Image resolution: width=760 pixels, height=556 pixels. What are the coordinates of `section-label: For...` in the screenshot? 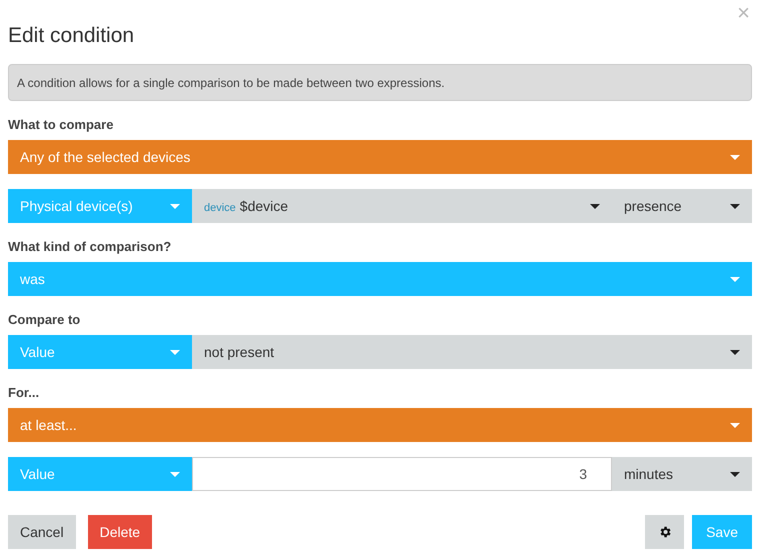 It's located at (24, 393).